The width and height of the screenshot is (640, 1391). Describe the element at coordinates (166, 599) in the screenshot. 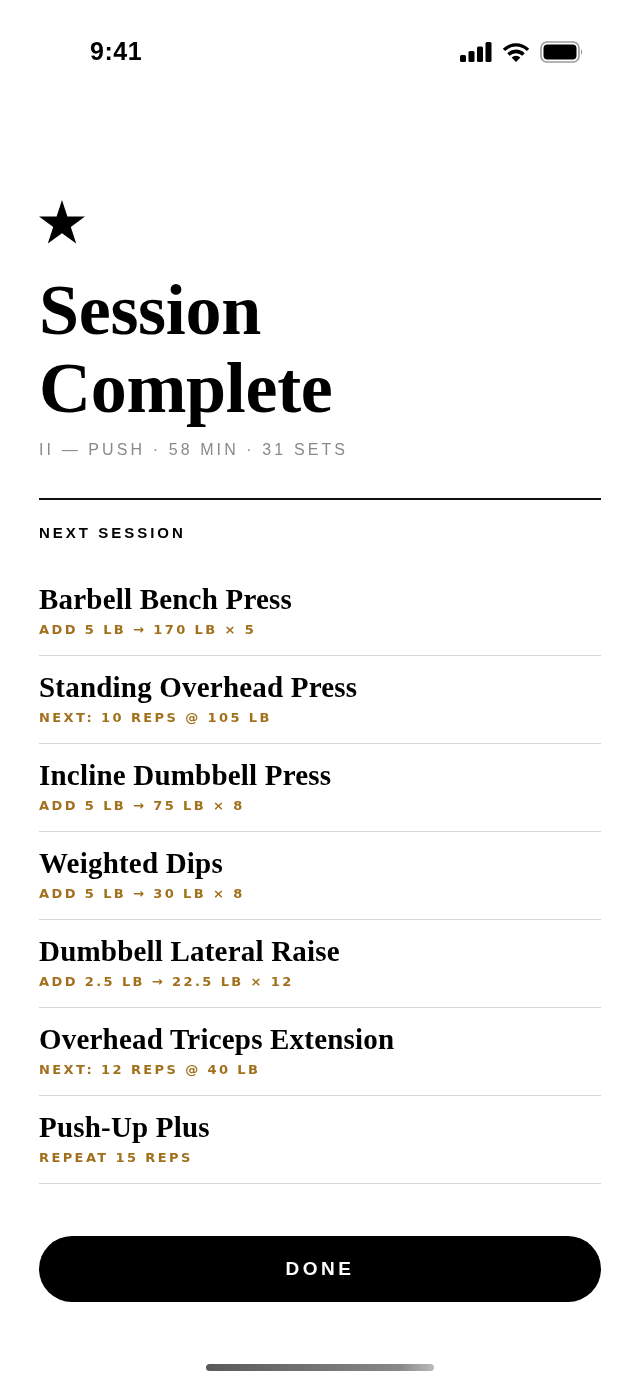

I see `exercise-name: Barbell Bench Press` at that location.